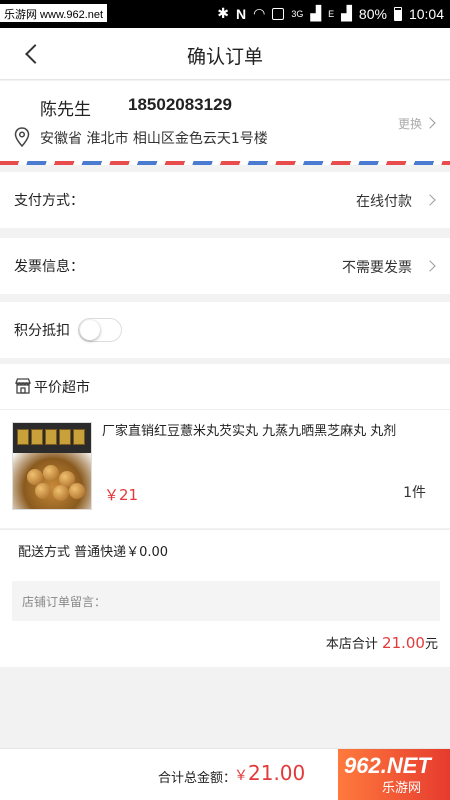 This screenshot has height=800, width=450. I want to click on total-label: 合计总金额：, so click(197, 778).